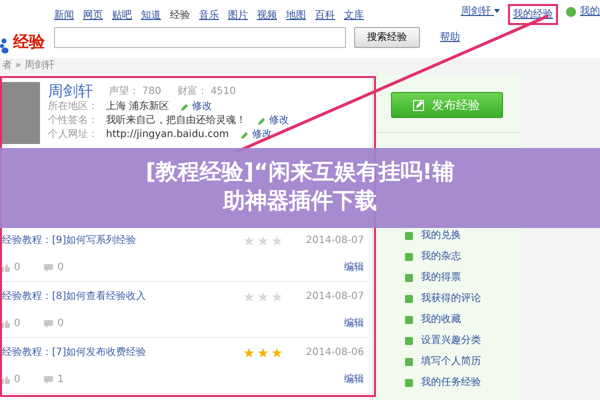 The image size is (600, 400). What do you see at coordinates (209, 15) in the screenshot?
I see `nav-link: 音乐` at bounding box center [209, 15].